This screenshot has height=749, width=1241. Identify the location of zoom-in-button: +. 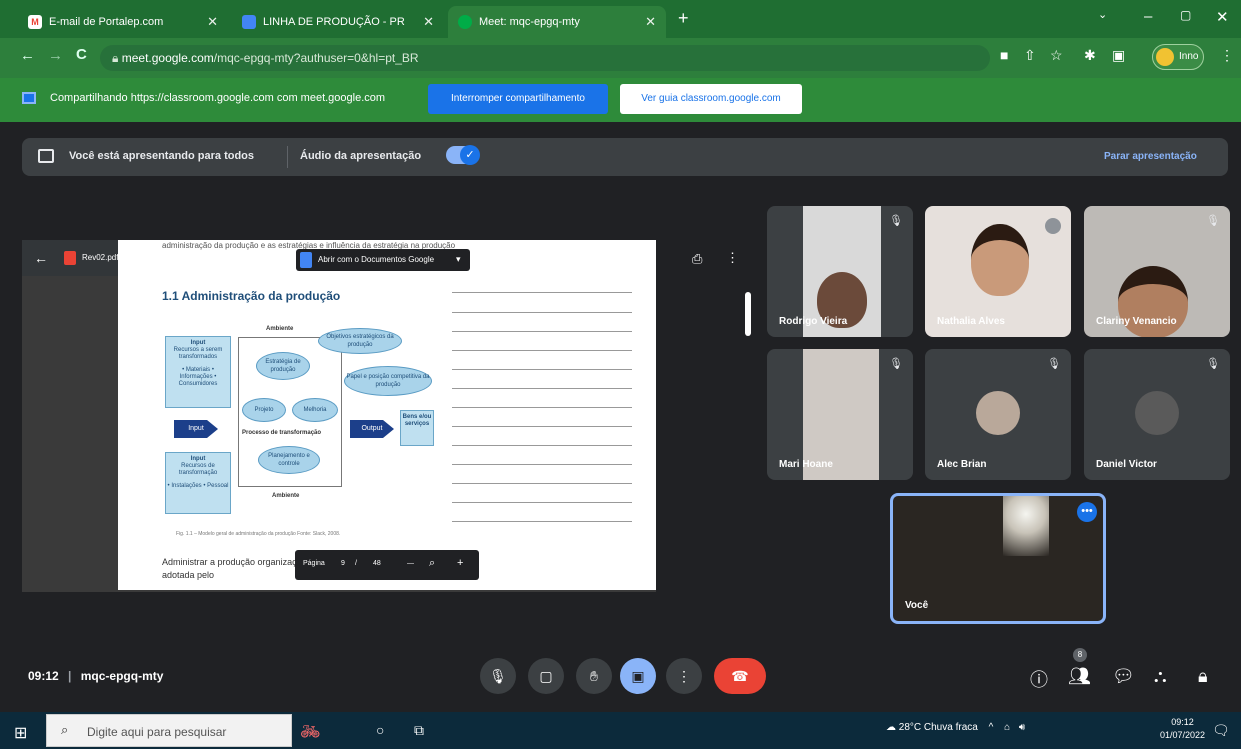
(460, 563).